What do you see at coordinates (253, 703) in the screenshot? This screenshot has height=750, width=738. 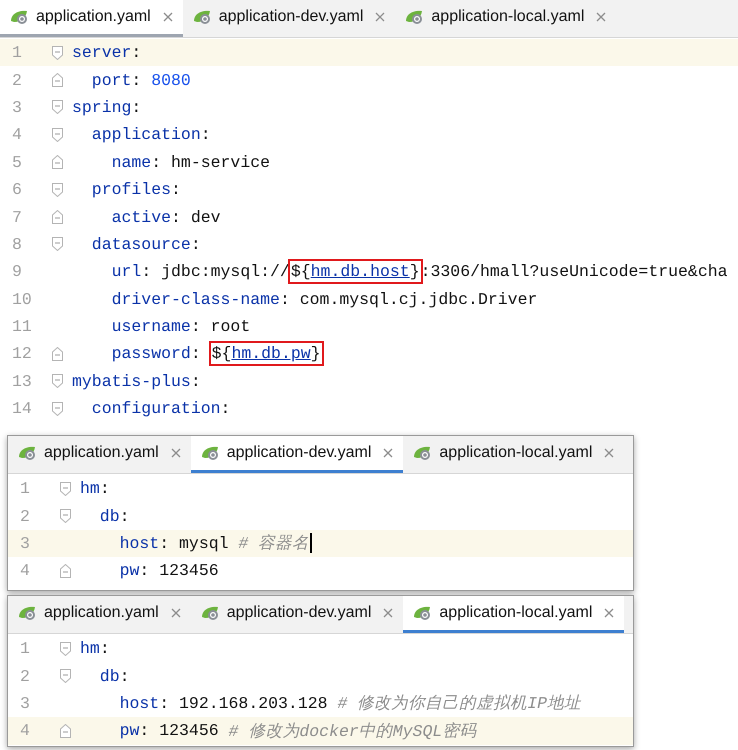 I see `yaml-value: 192.168.203.128` at bounding box center [253, 703].